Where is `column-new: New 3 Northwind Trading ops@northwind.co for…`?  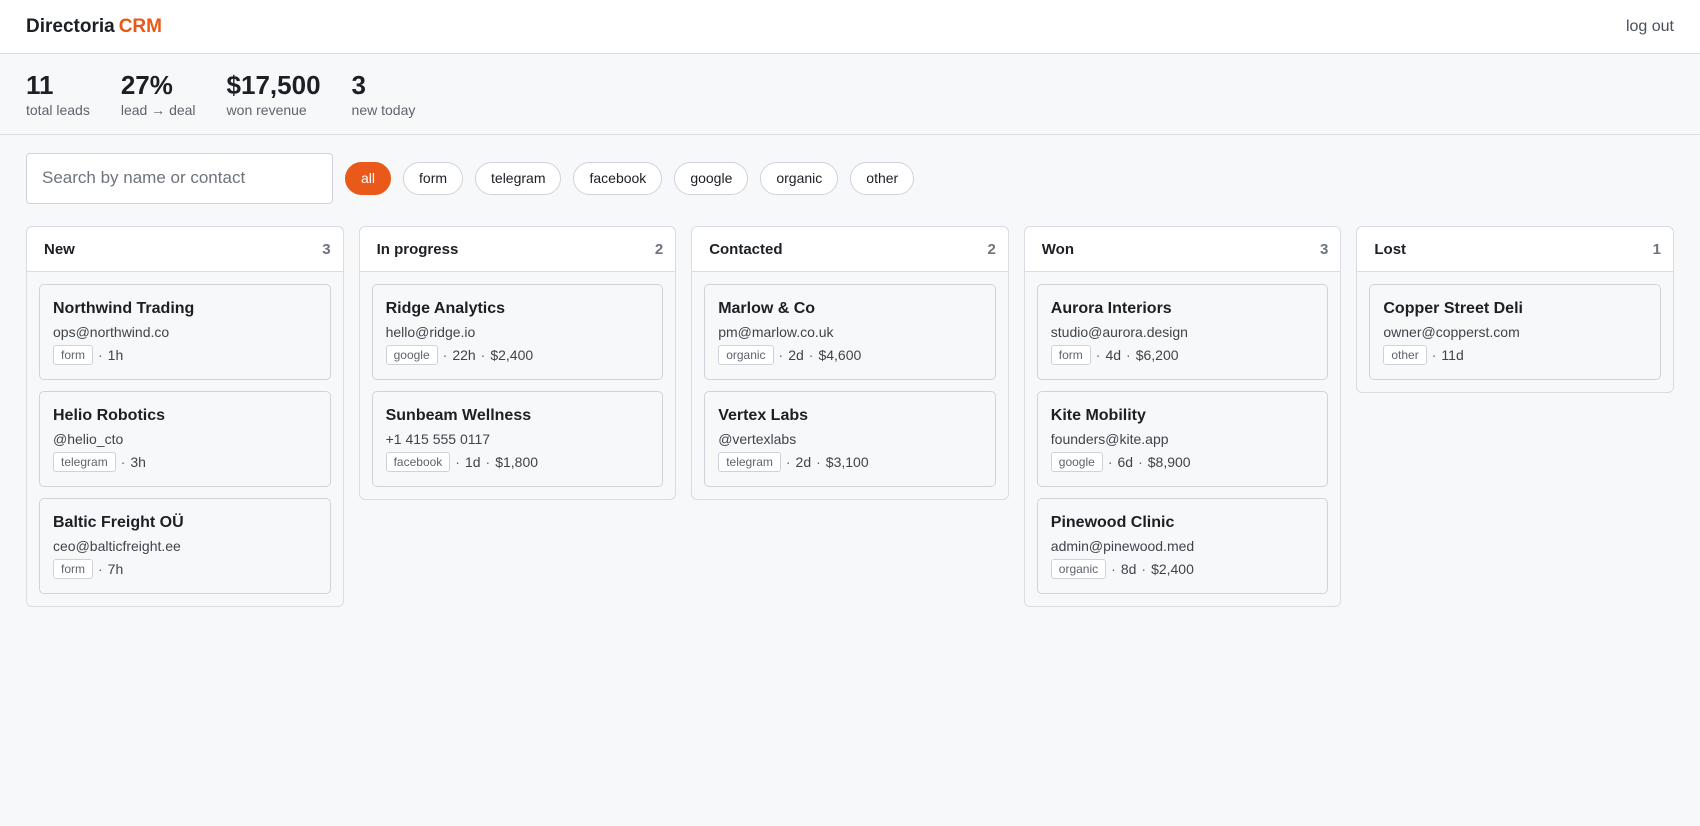
column-new: New 3 Northwind Trading ops@northwind.co for… is located at coordinates (185, 416).